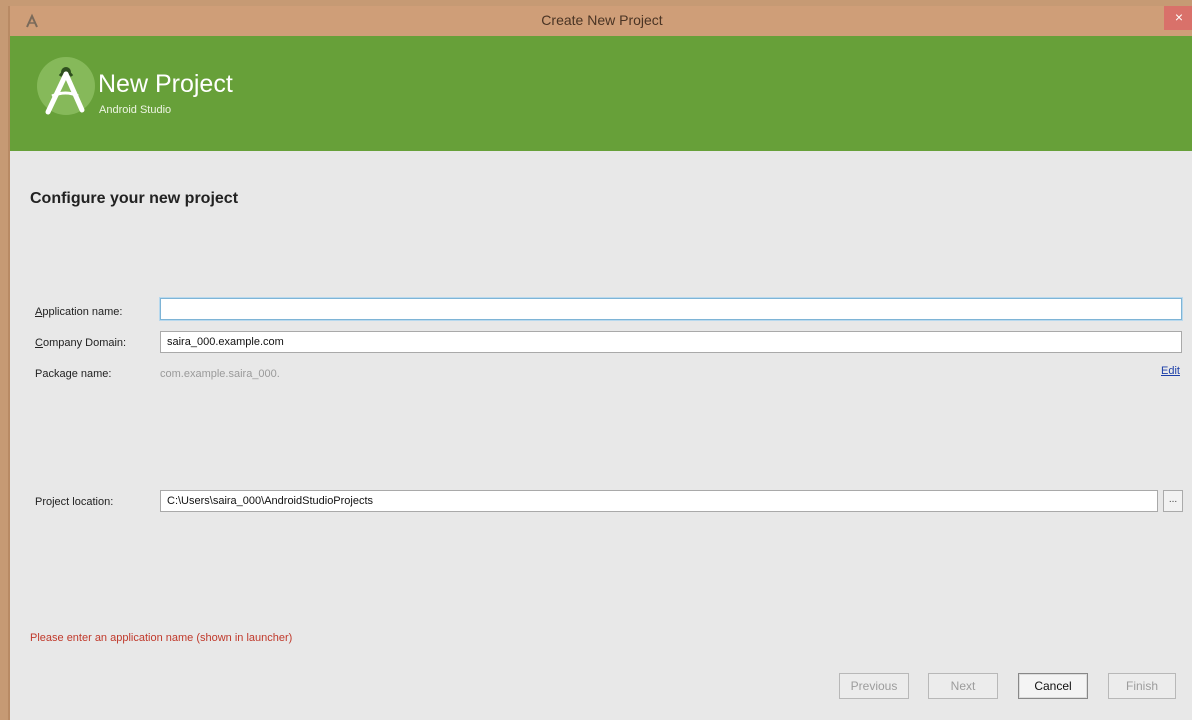 This screenshot has width=1192, height=720. What do you see at coordinates (165, 84) in the screenshot?
I see `banner-title: New Project` at bounding box center [165, 84].